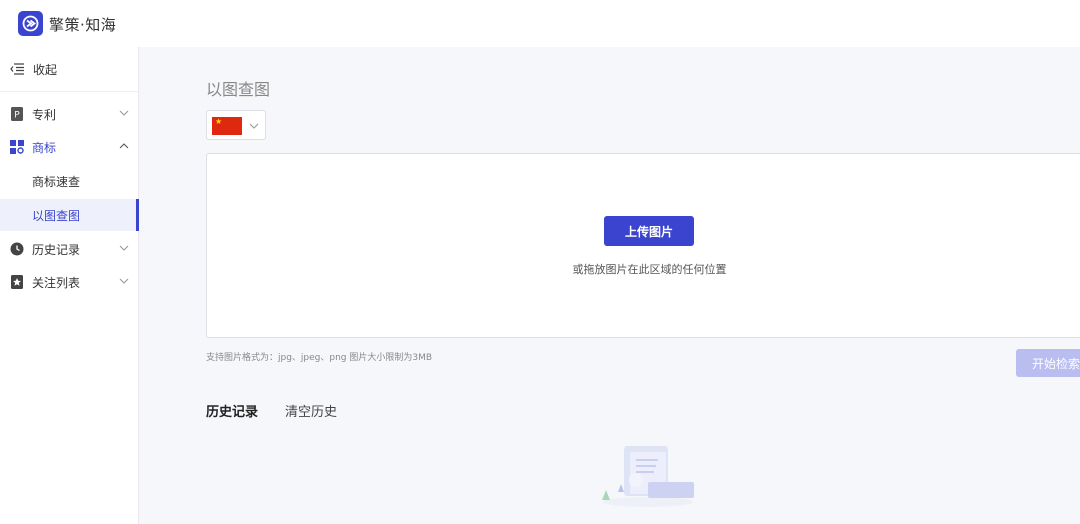 The height and width of the screenshot is (524, 1080). Describe the element at coordinates (56, 181) in the screenshot. I see `sidebar-item-label: 商标速查` at that location.